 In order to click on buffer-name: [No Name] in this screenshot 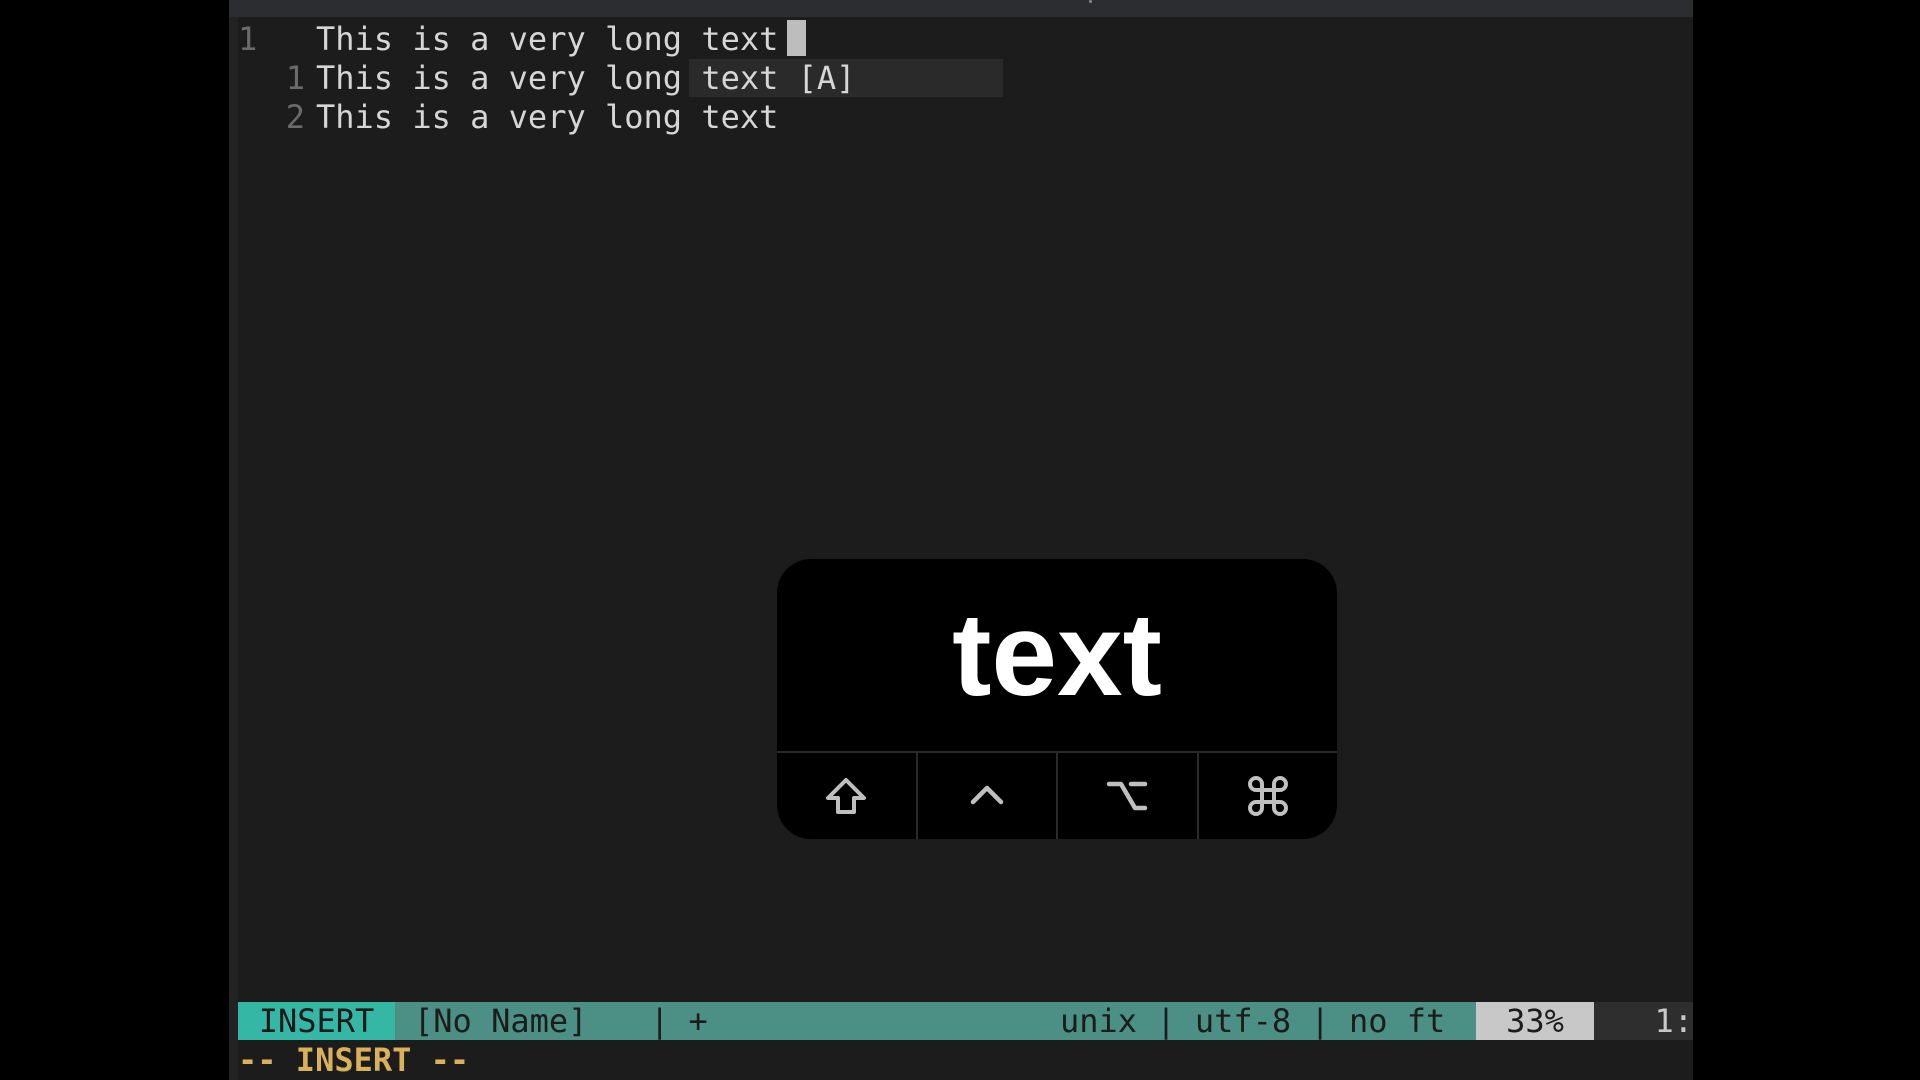, I will do `click(501, 1021)`.